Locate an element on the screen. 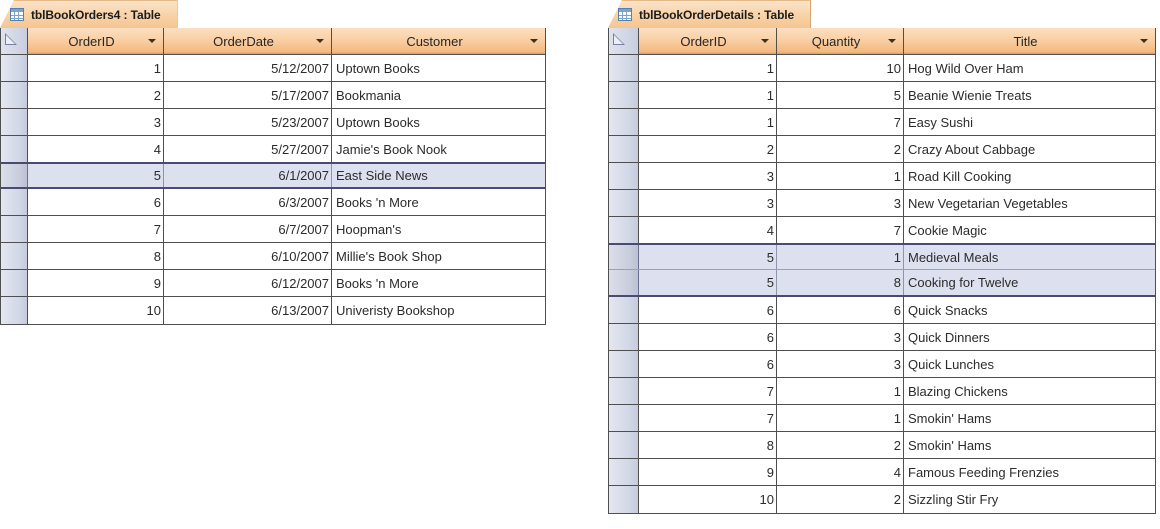  table-row: 7 1 Blazing Chickens is located at coordinates (882, 391).